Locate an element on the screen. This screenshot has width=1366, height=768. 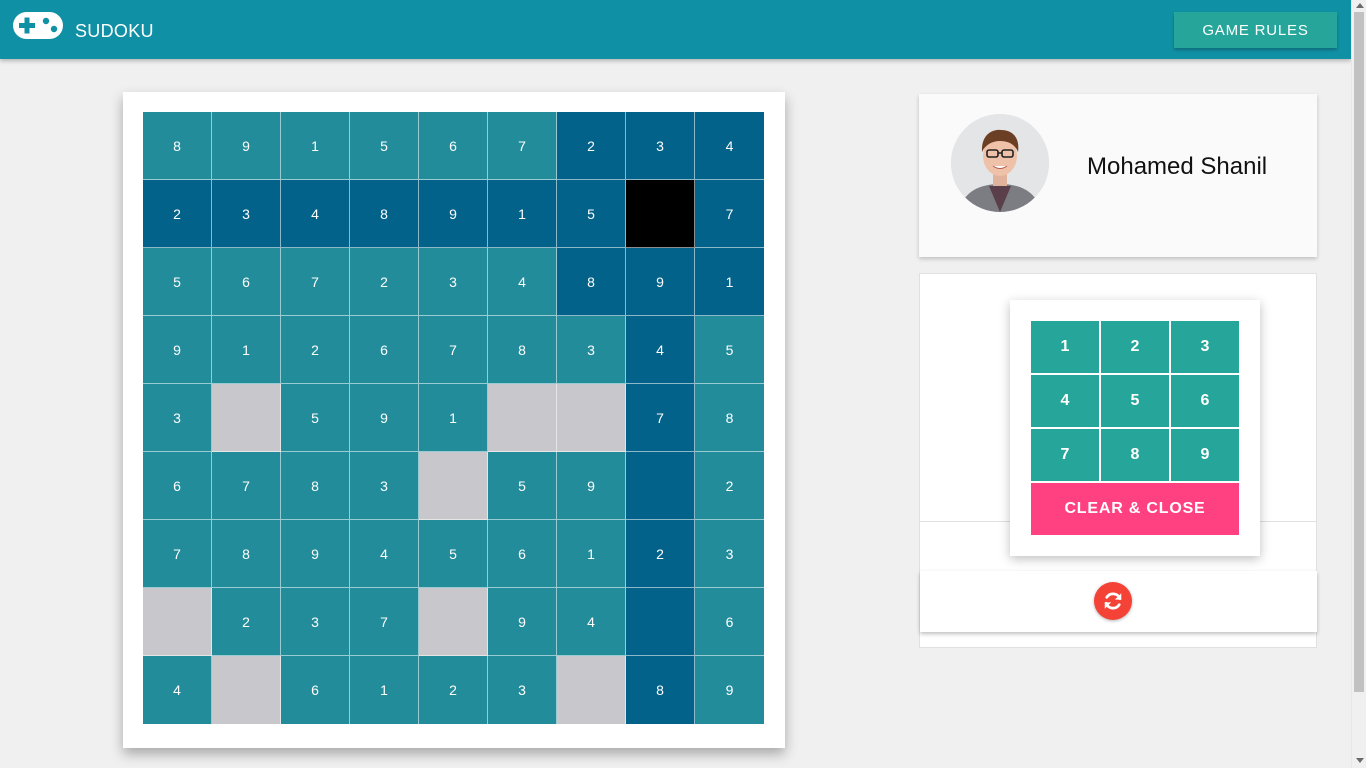
scrollbar-thumb is located at coordinates (1359, 352).